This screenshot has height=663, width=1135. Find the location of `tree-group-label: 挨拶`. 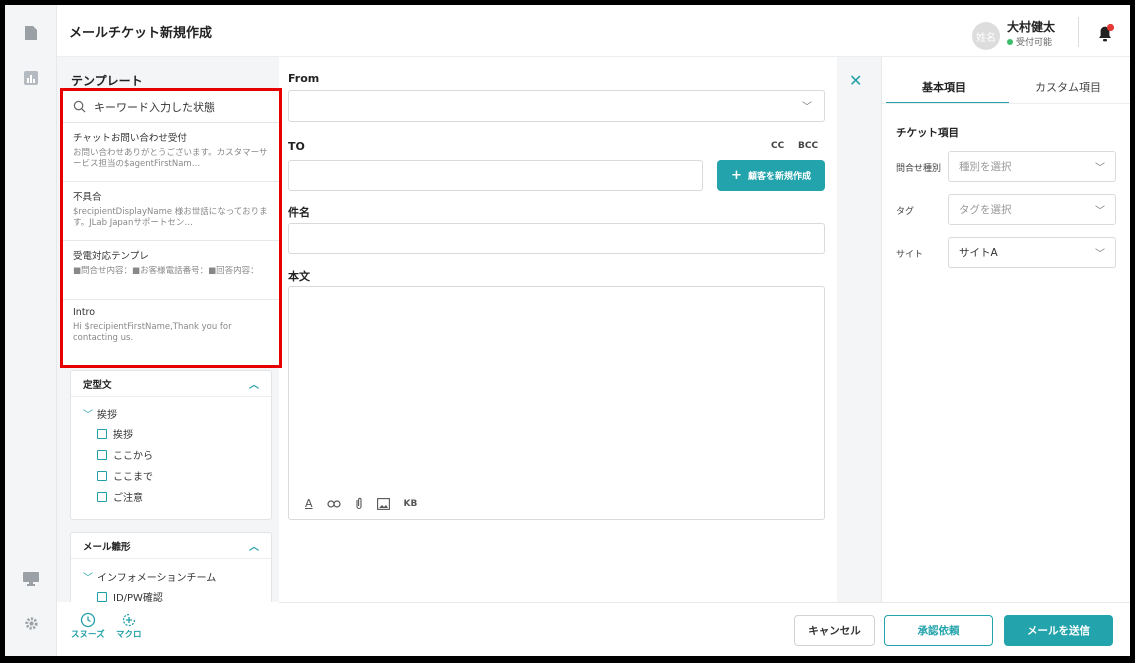

tree-group-label: 挨拶 is located at coordinates (107, 415).